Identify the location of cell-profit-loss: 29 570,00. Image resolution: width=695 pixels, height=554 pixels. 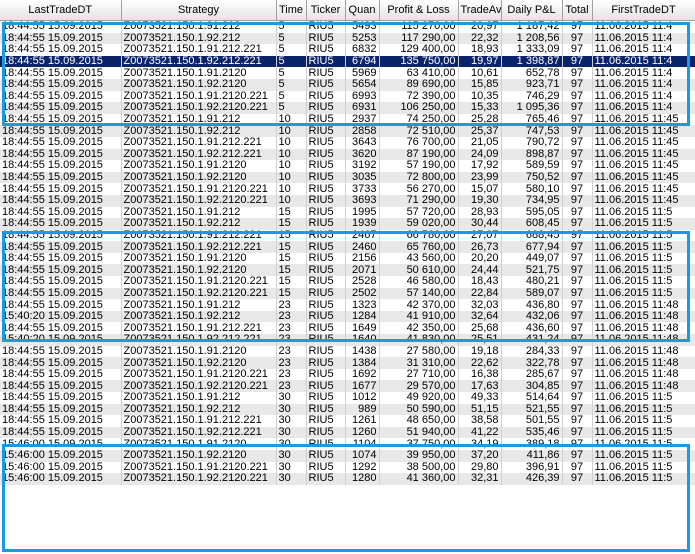
(419, 386).